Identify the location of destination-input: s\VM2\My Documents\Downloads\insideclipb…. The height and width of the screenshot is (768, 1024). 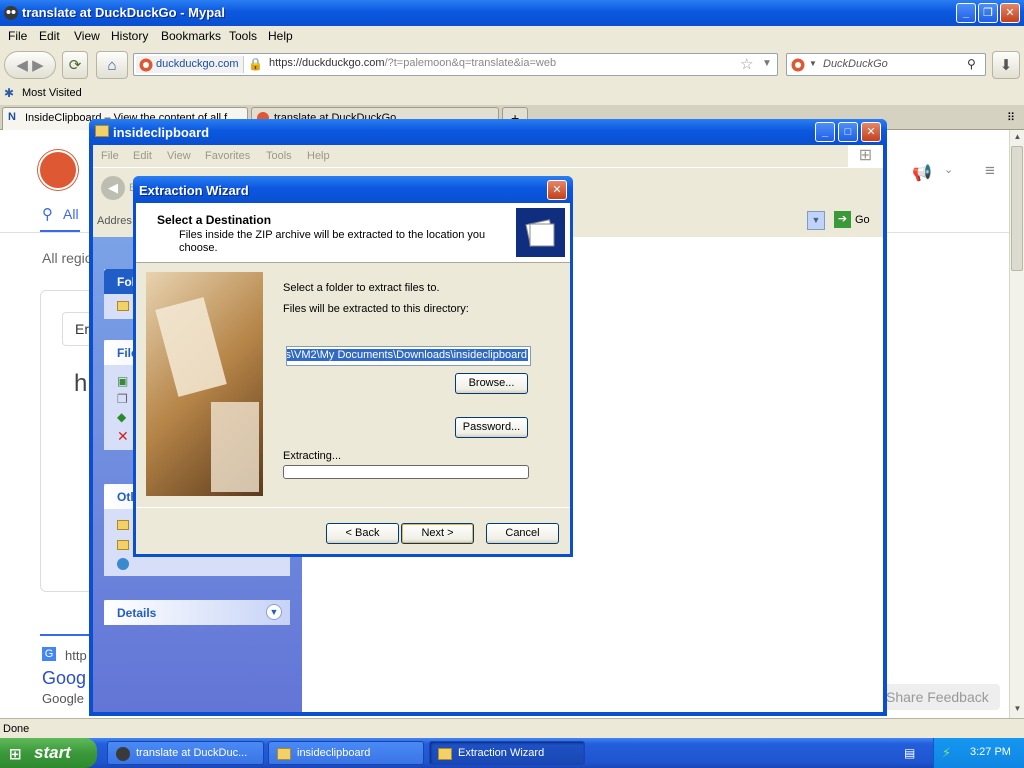
(408, 356).